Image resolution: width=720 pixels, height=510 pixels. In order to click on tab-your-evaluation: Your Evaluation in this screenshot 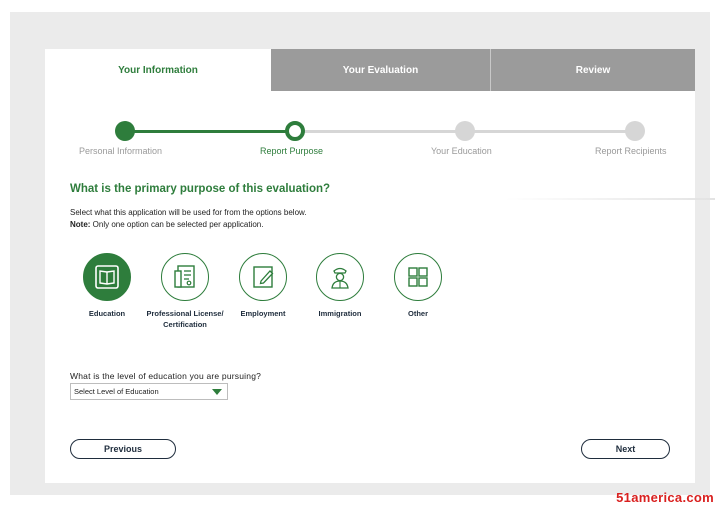, I will do `click(381, 70)`.